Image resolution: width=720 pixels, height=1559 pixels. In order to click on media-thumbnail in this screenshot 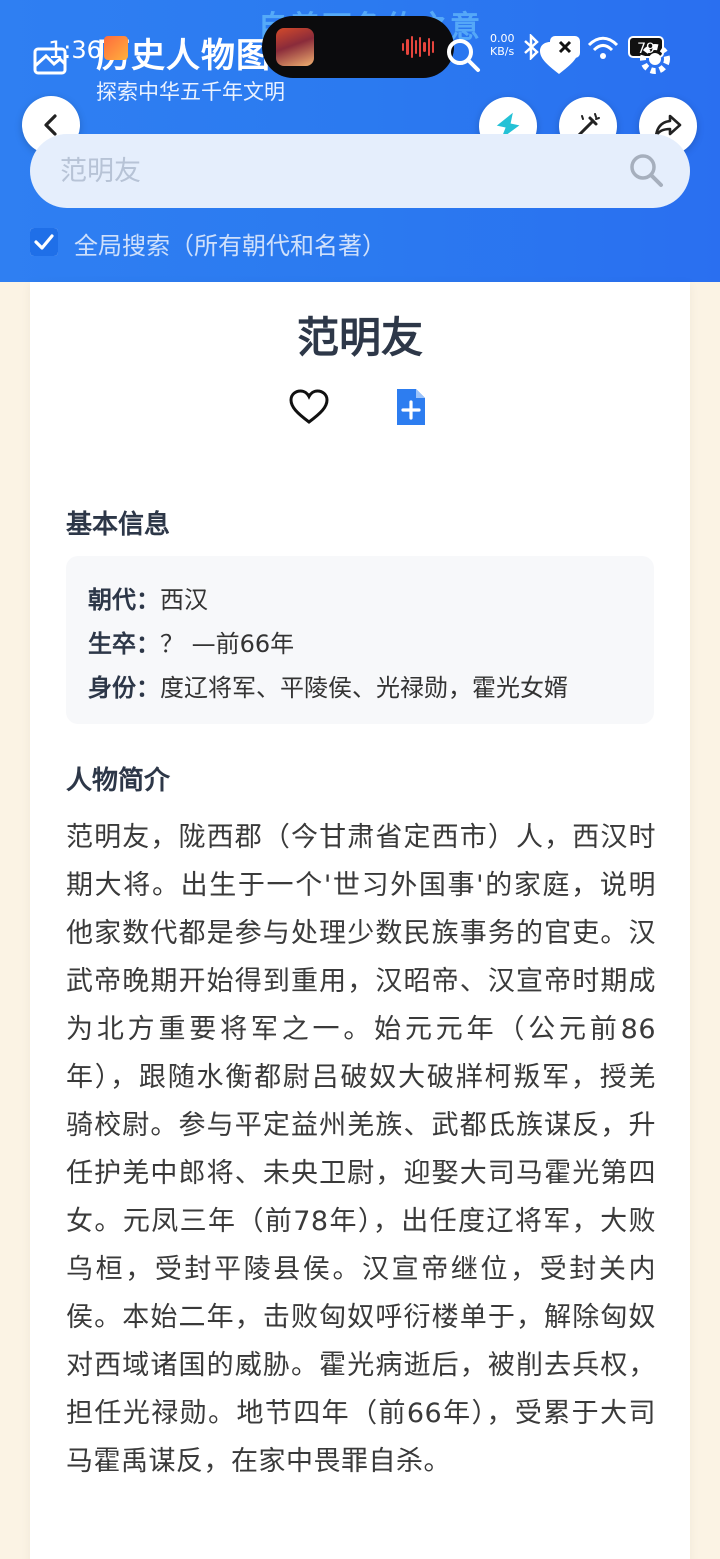, I will do `click(295, 47)`.